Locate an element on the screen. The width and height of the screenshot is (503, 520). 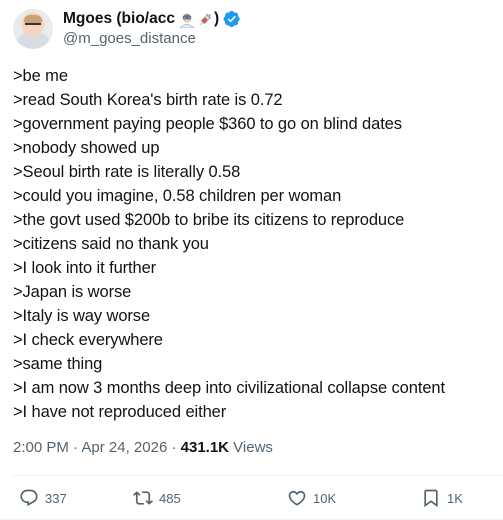
tweet-meta: 2:00 PM · Apr 24, 2026 · 431.1K Views is located at coordinates (143, 447).